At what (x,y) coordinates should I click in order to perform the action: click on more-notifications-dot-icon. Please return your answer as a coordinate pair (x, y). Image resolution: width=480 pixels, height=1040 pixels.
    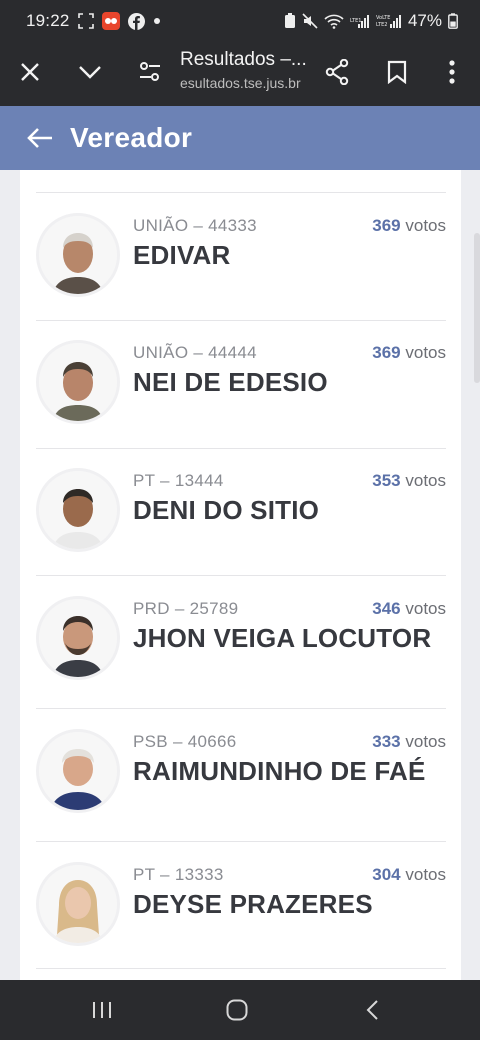
    Looking at the image, I should click on (157, 21).